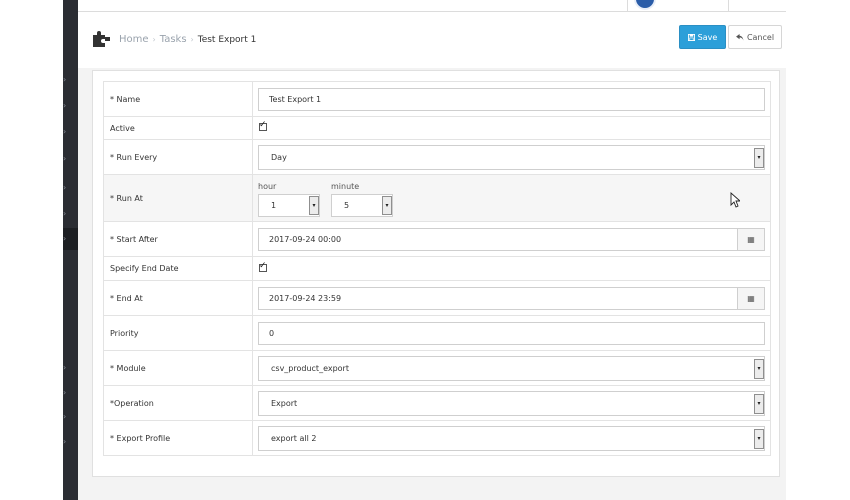  I want to click on save-button-label: Save, so click(707, 37).